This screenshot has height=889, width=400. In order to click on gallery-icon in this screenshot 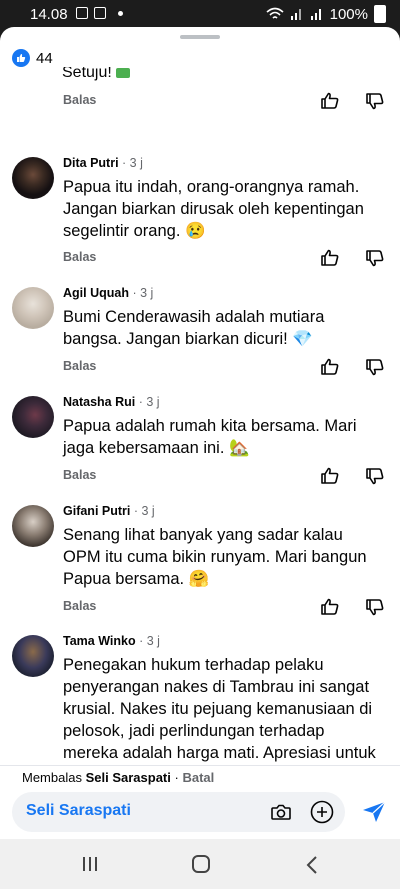, I will do `click(82, 13)`.